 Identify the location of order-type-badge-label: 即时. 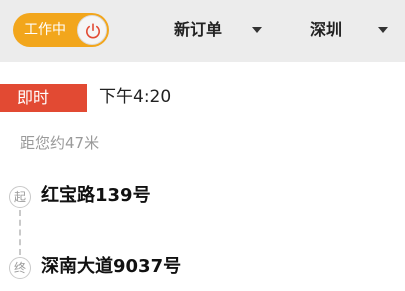
(33, 97).